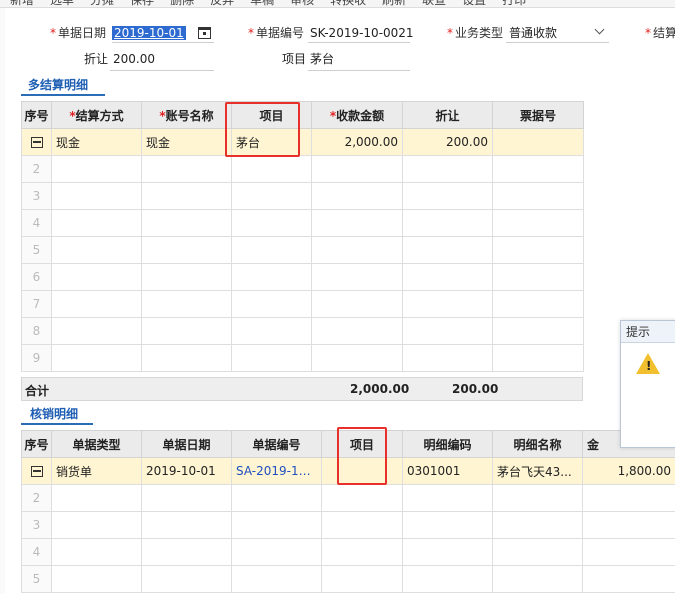 This screenshot has height=594, width=675. Describe the element at coordinates (628, 471) in the screenshot. I see `table-cell: 1,800.00` at that location.